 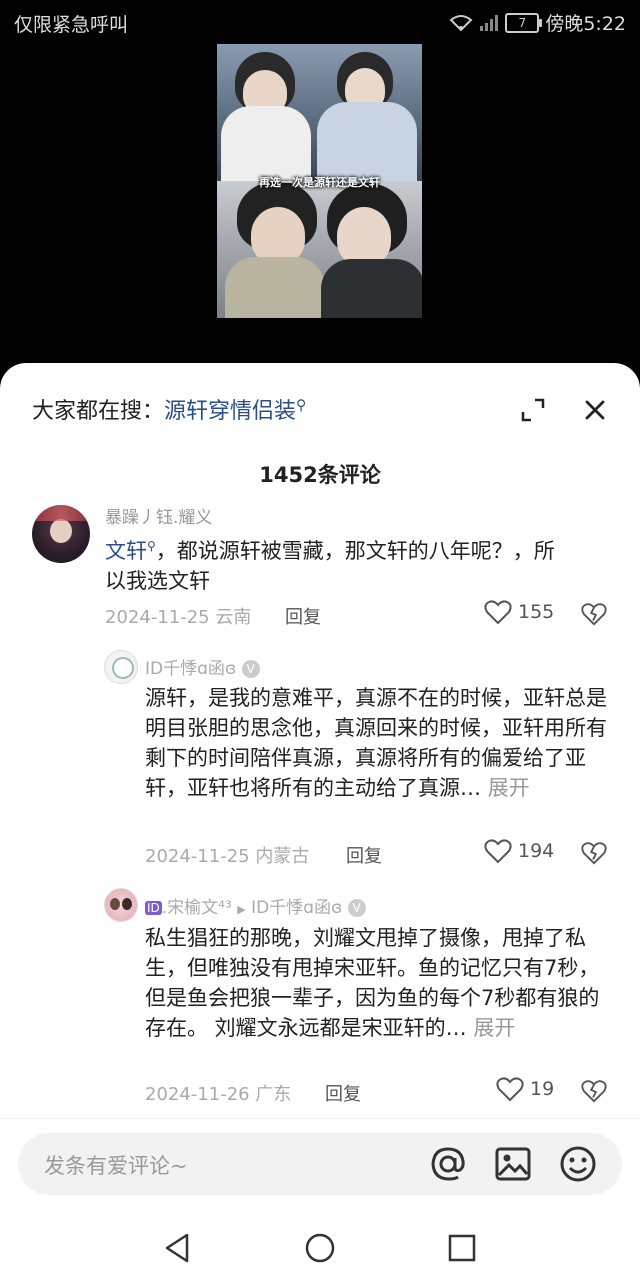 I want to click on like-count: 155, so click(x=536, y=612).